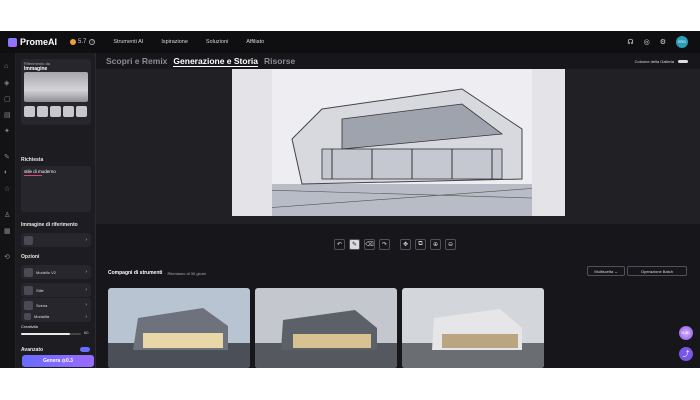 This screenshot has width=700, height=400. I want to click on style-label: Stile, so click(40, 290).